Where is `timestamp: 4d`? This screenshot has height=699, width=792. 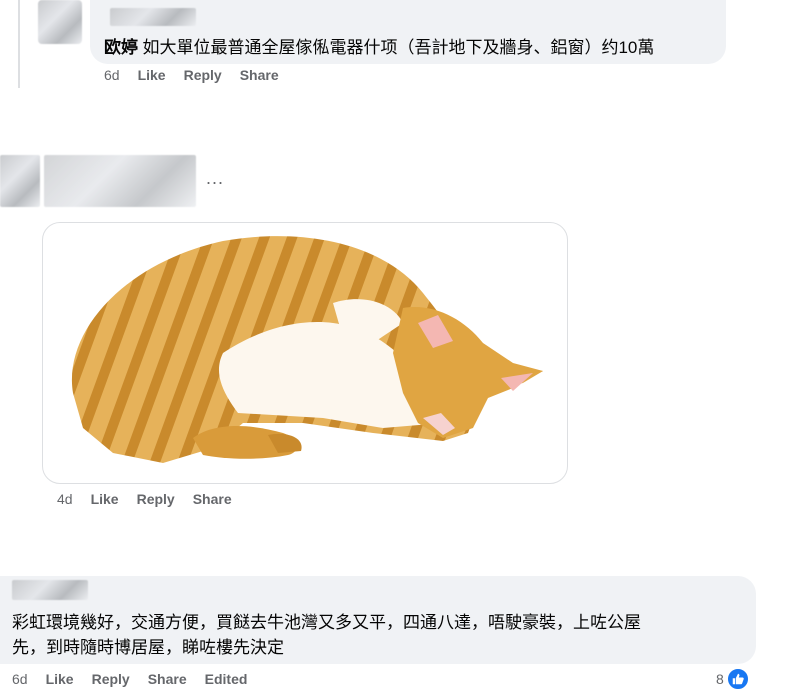 timestamp: 4d is located at coordinates (65, 499).